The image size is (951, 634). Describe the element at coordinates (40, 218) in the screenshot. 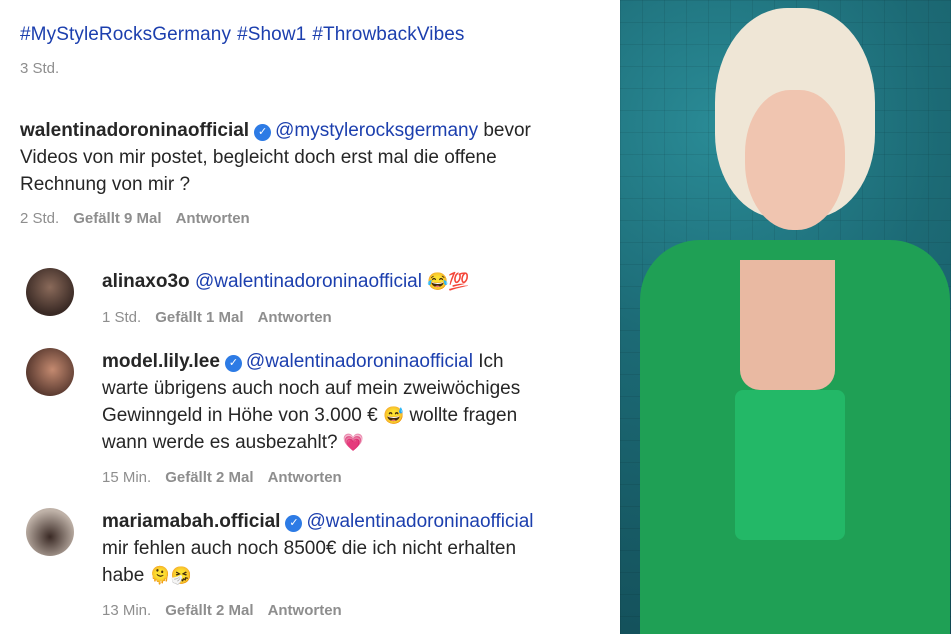

I see `comment-time: 2 Std.` at that location.